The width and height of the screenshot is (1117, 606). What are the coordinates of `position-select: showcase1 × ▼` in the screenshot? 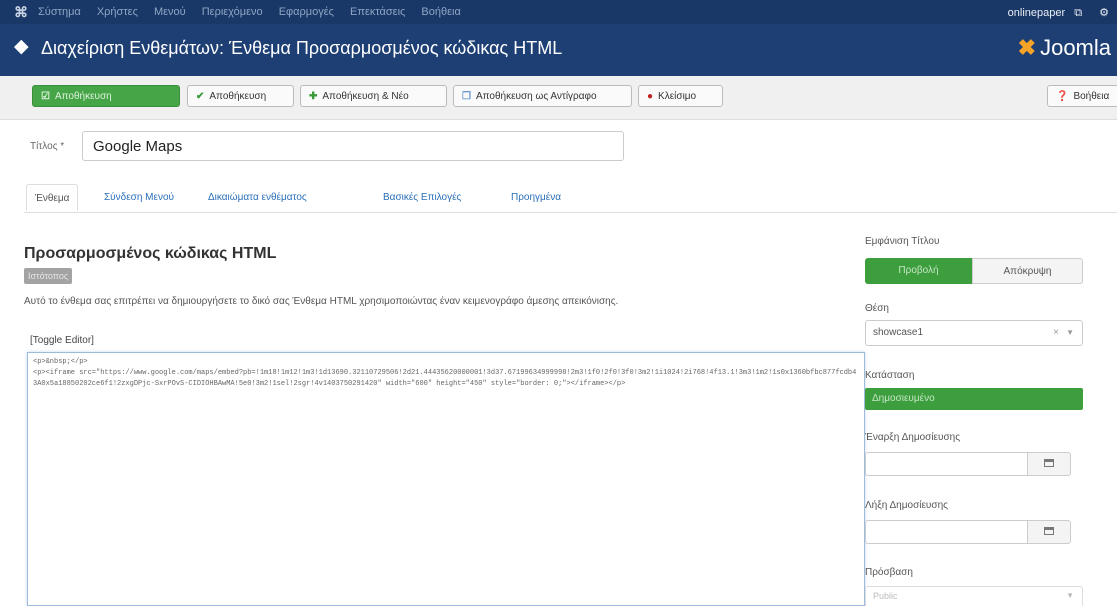 It's located at (974, 333).